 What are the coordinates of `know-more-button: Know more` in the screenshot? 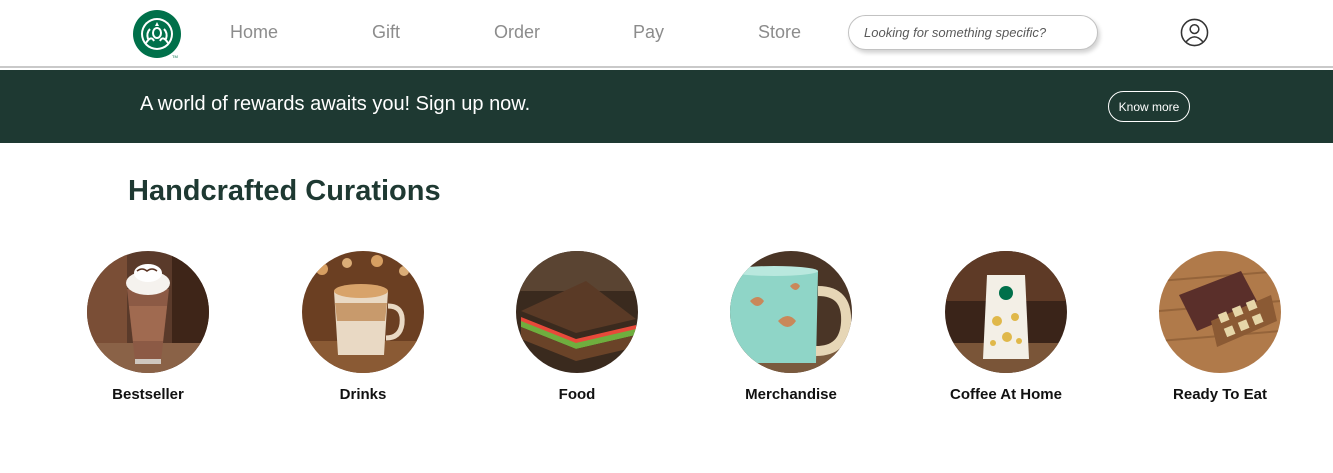 It's located at (1149, 106).